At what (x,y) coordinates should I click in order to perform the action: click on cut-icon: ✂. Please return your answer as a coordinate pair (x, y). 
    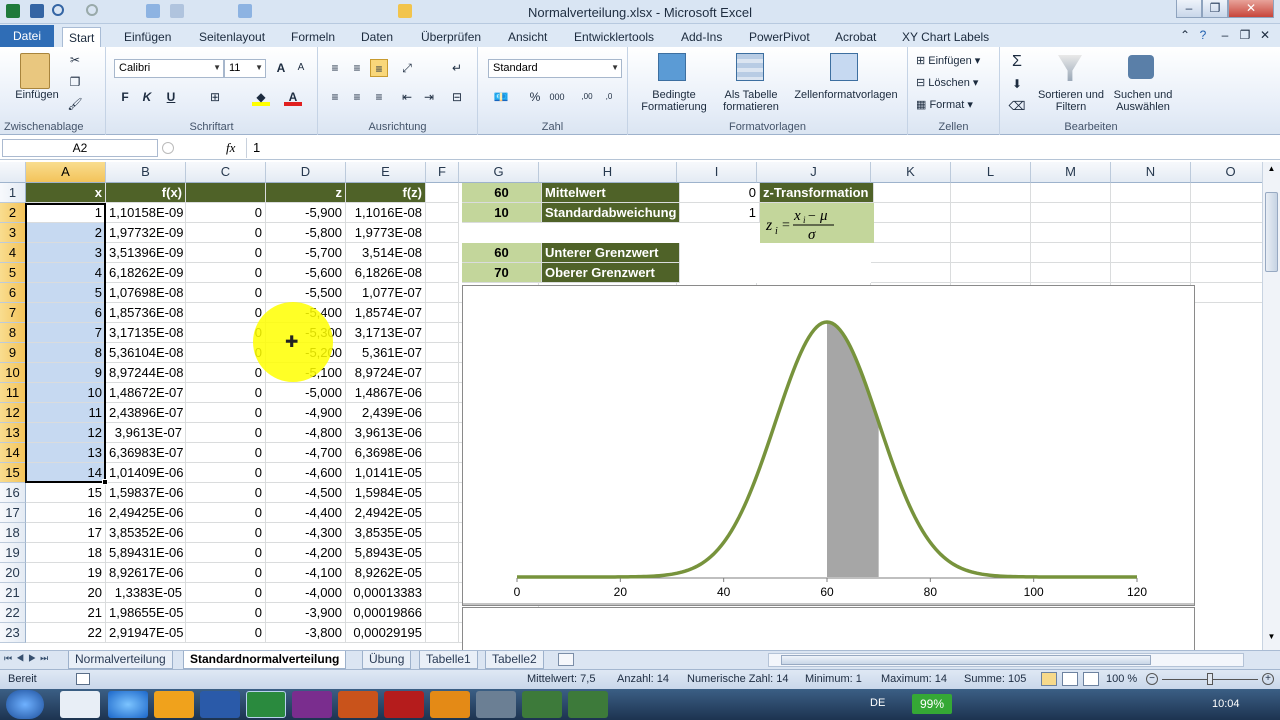
    Looking at the image, I should click on (75, 60).